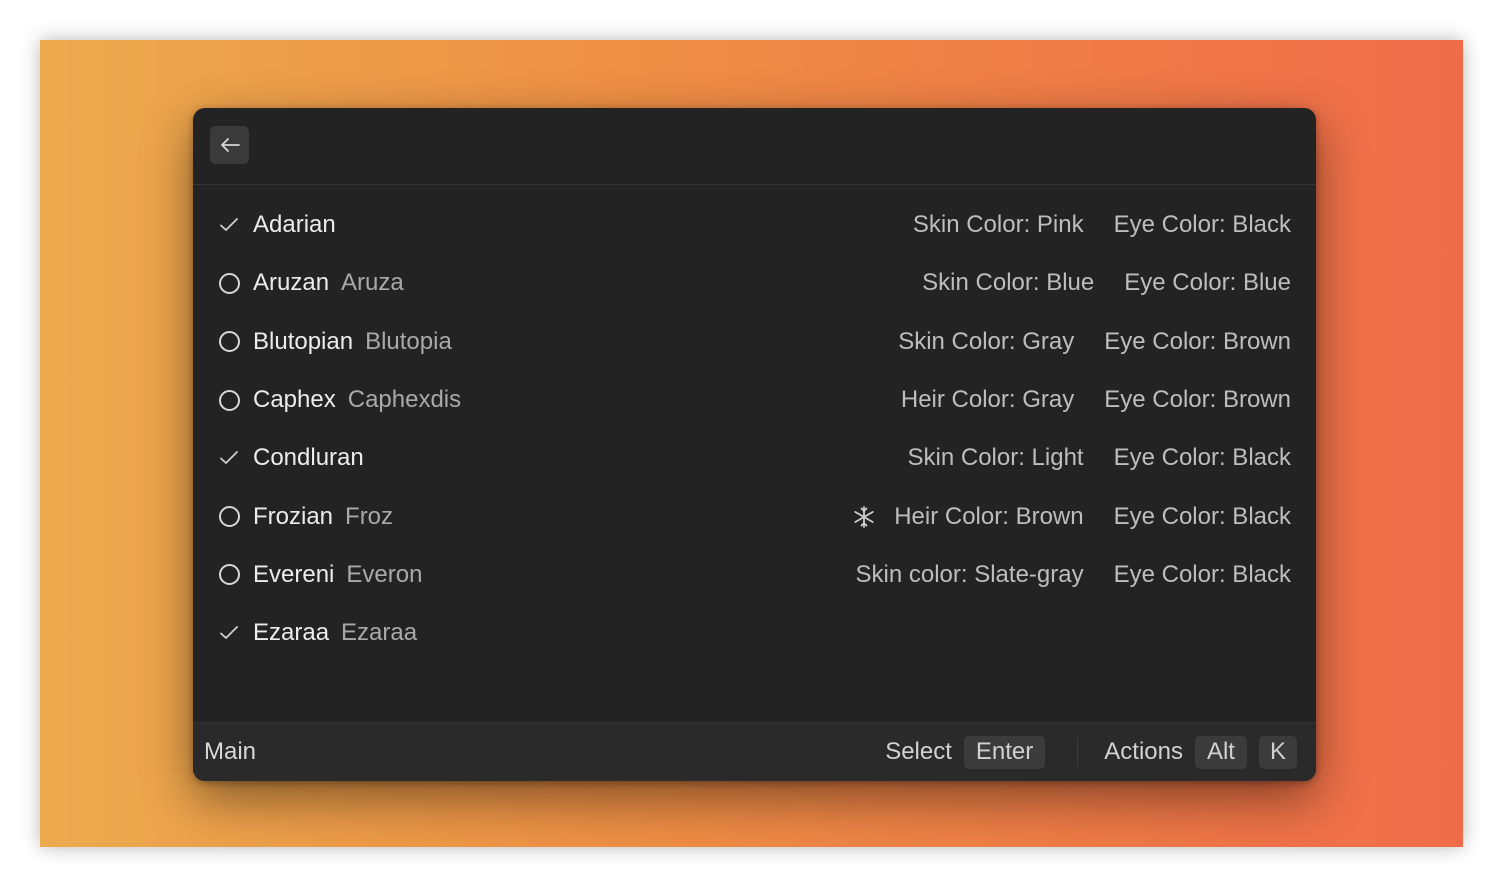 Image resolution: width=1503 pixels, height=887 pixels. What do you see at coordinates (995, 458) in the screenshot?
I see `accessory-primary: Skin Color: Light` at bounding box center [995, 458].